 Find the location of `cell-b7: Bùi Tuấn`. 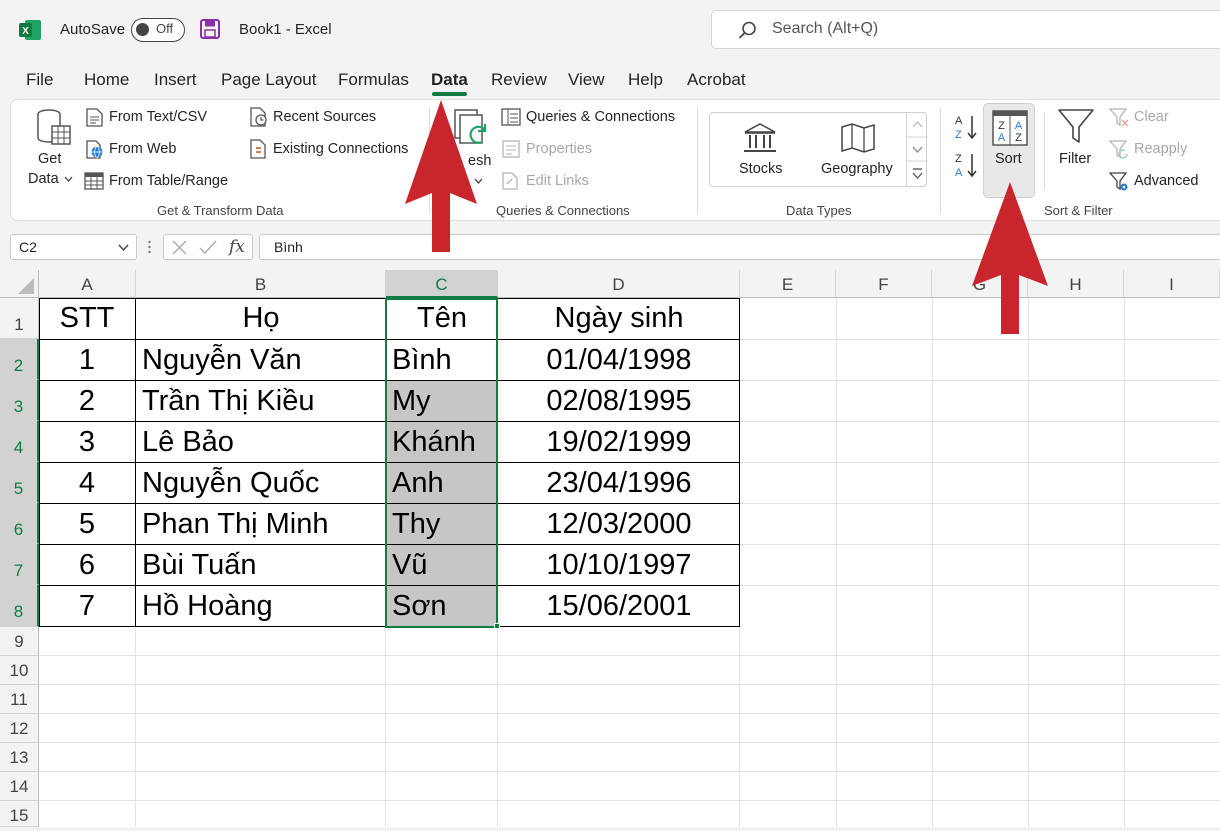

cell-b7: Bùi Tuấn is located at coordinates (199, 565).